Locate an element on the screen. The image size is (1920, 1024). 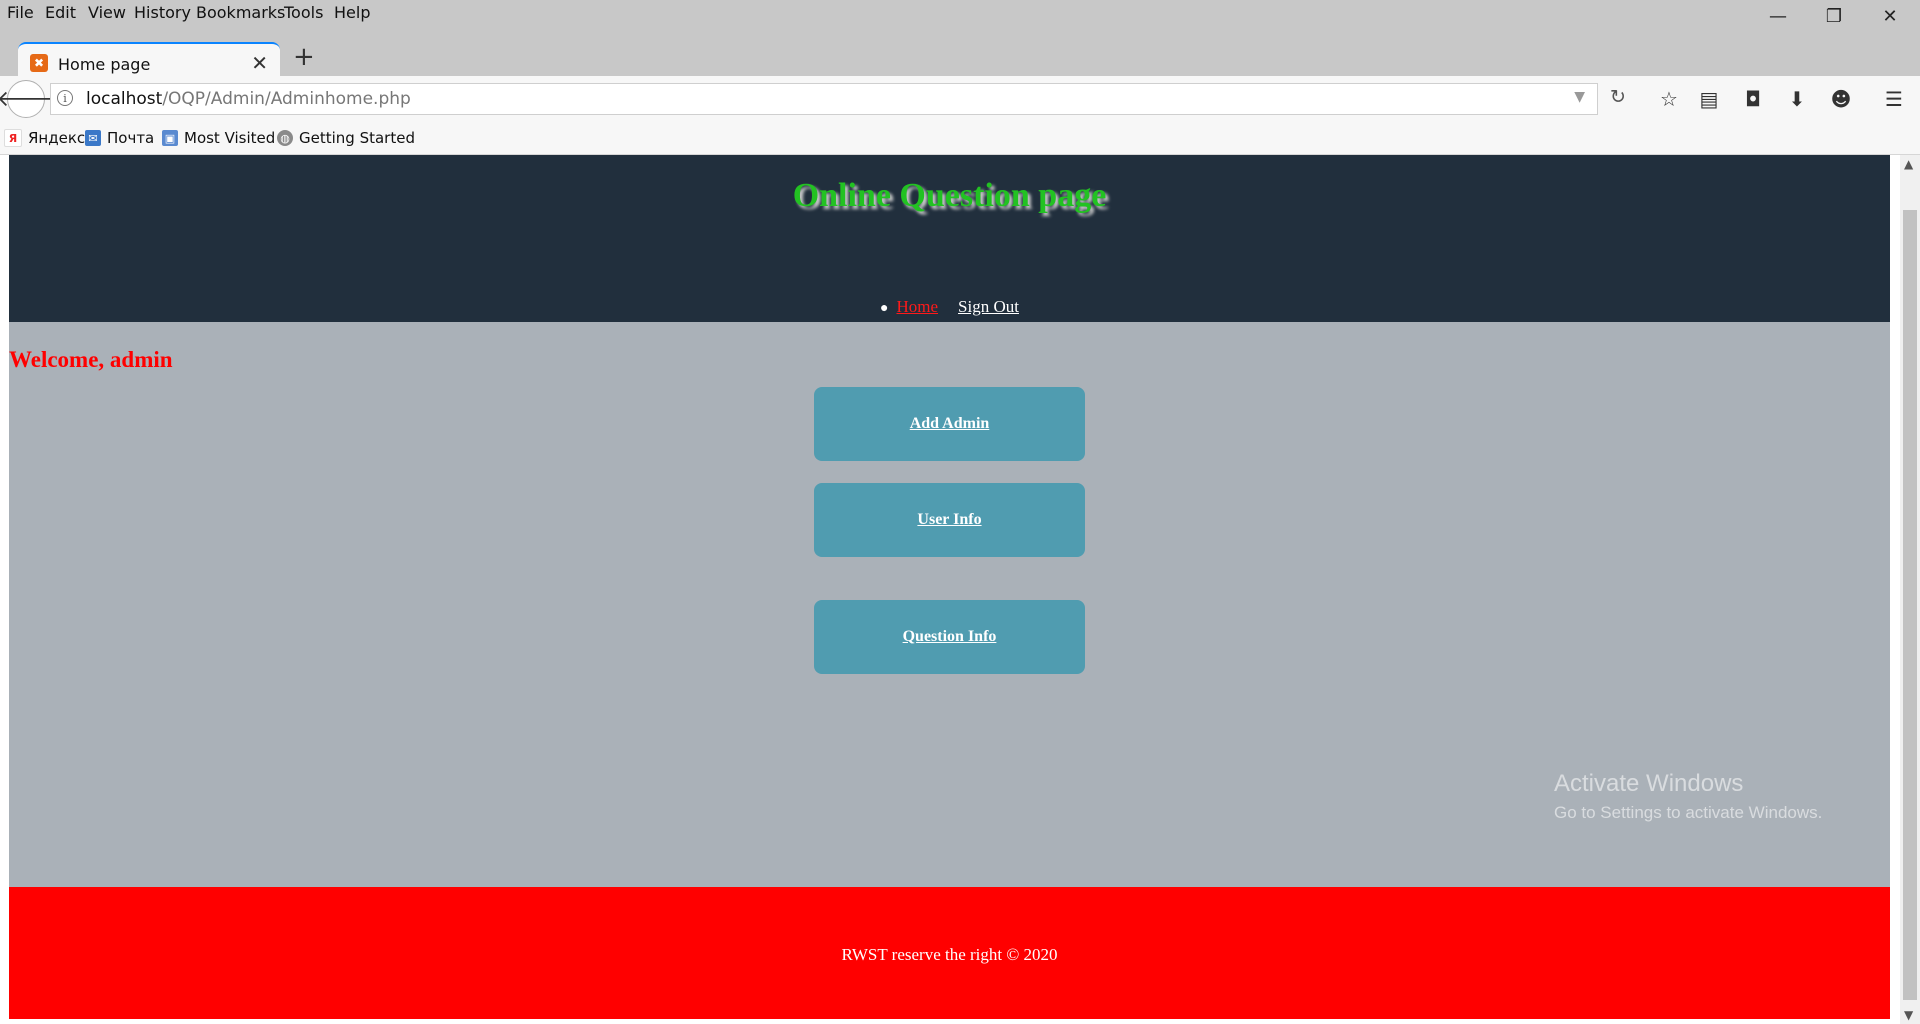
add-admin-button: Add Admin is located at coordinates (949, 424).